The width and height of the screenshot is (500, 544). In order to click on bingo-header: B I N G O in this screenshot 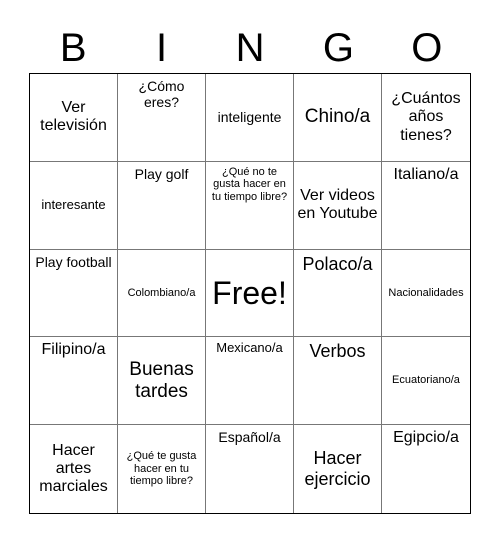, I will do `click(250, 48)`.